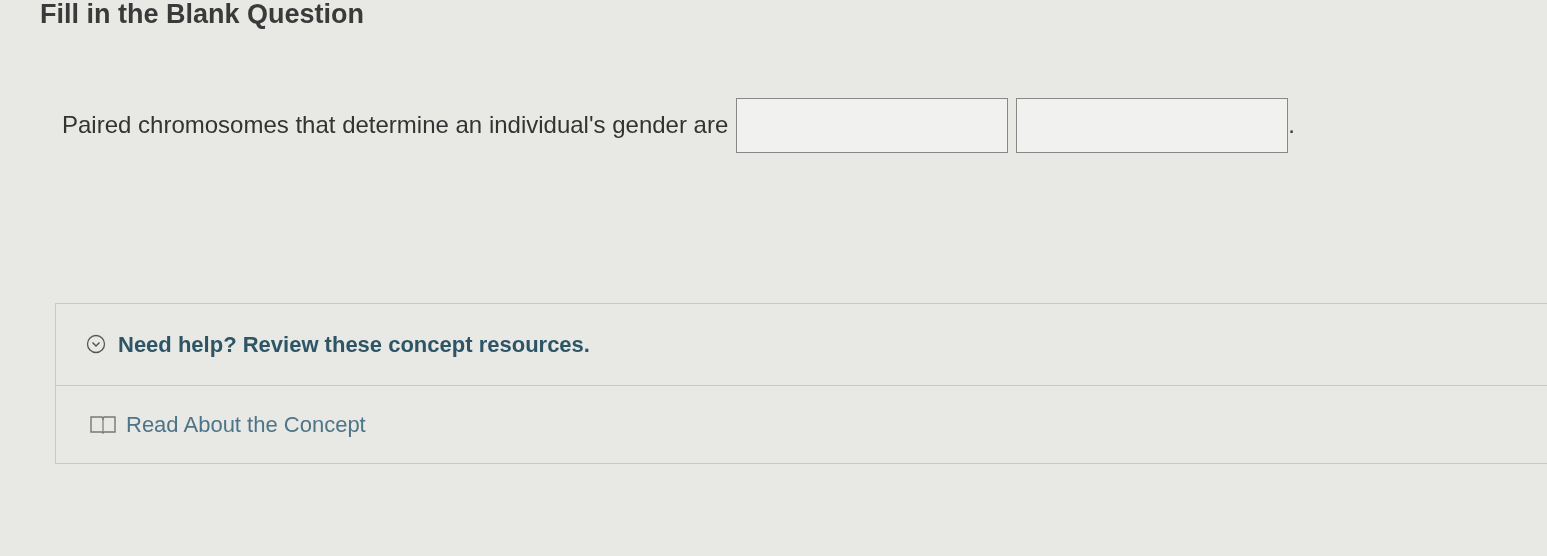 Image resolution: width=1547 pixels, height=556 pixels. Describe the element at coordinates (395, 125) in the screenshot. I see `question-text: Paired chromosomes that determine an individual's gender are` at that location.